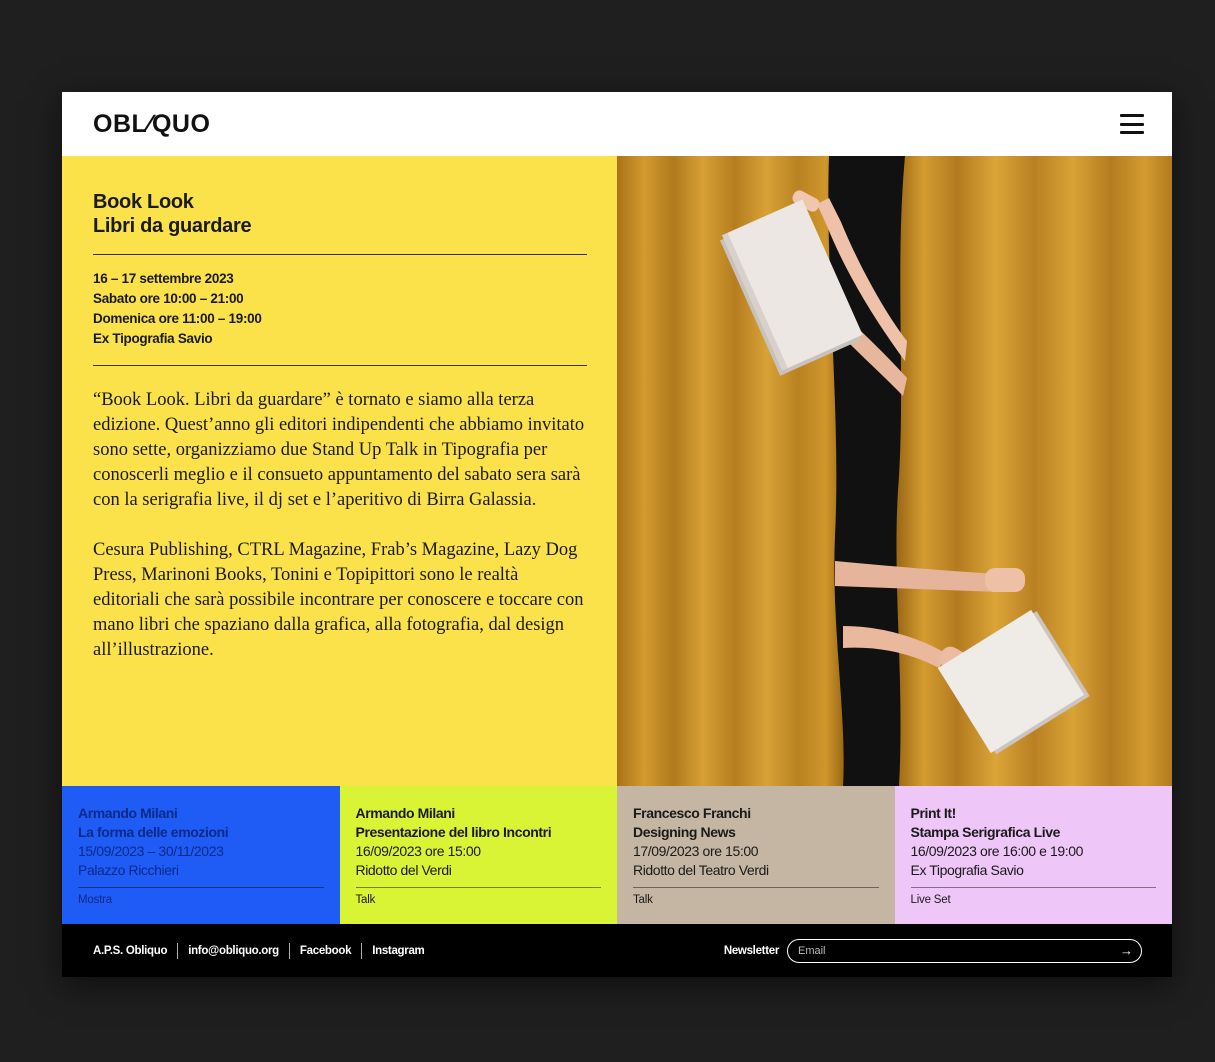  What do you see at coordinates (930, 900) in the screenshot?
I see `card-category: Live Set` at bounding box center [930, 900].